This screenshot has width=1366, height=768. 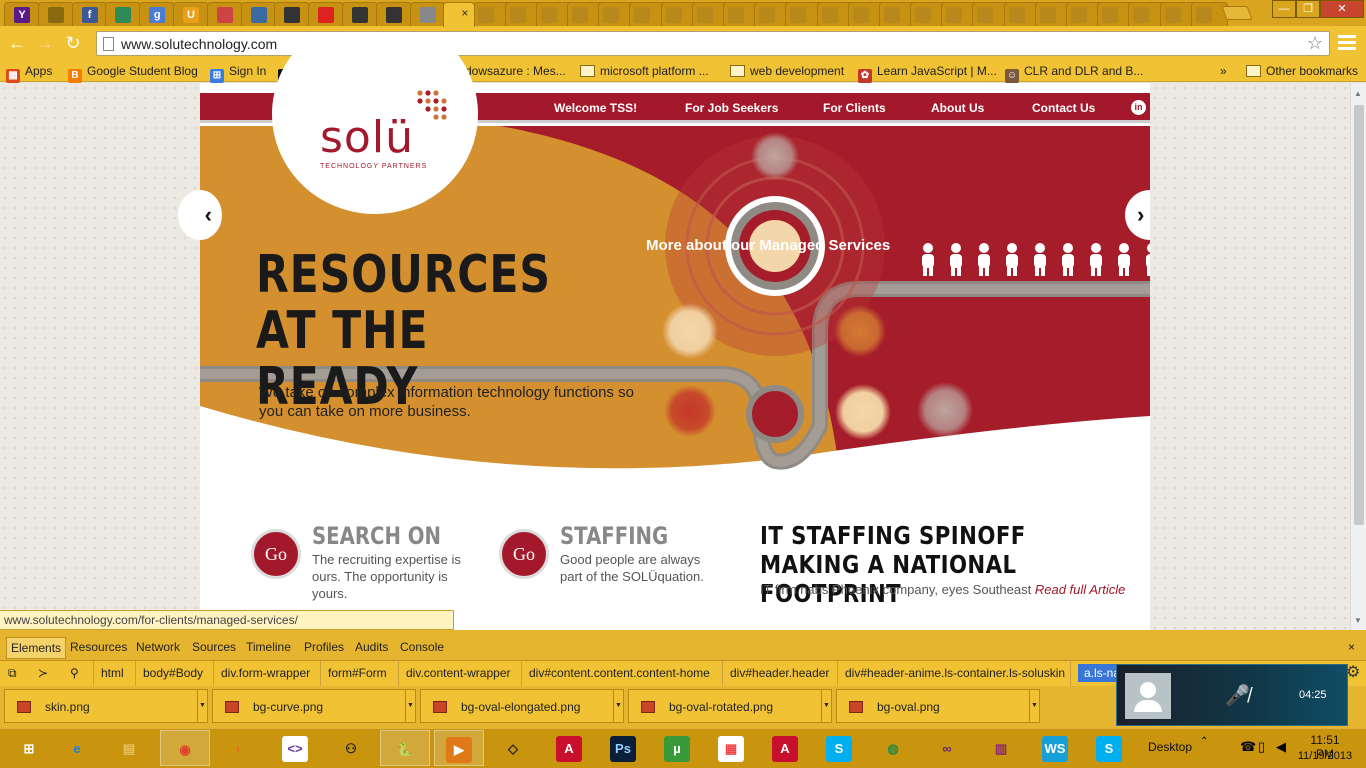 I want to click on devtools-tab: Timeline, so click(x=268, y=647).